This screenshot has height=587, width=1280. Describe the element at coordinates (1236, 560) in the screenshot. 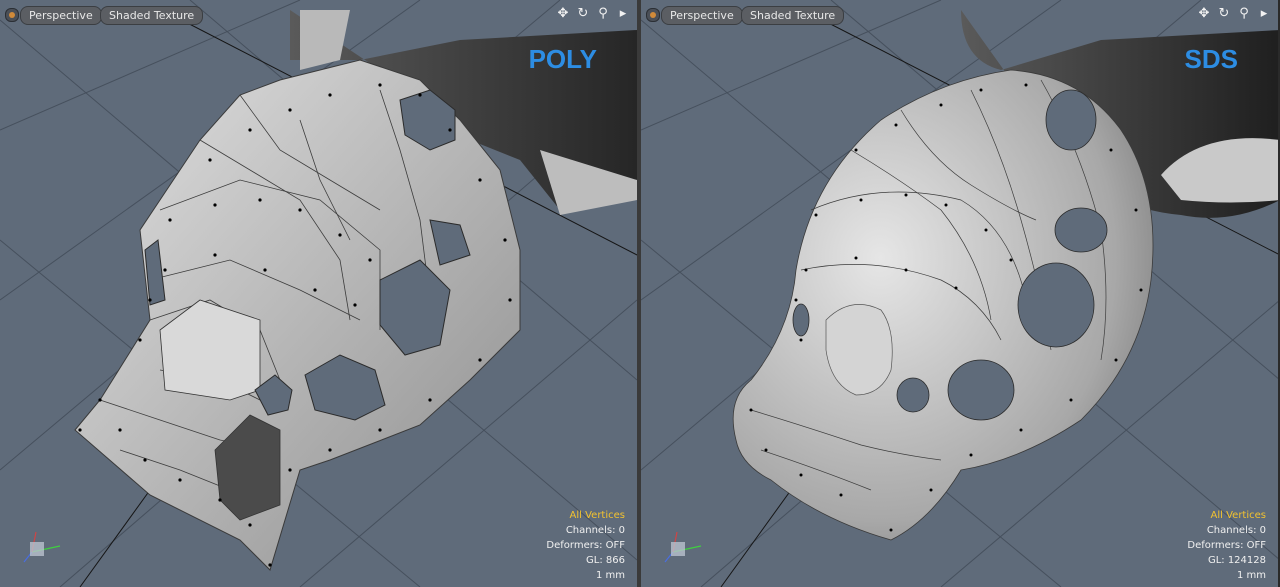

I see `gl-count: GL: 124128` at that location.